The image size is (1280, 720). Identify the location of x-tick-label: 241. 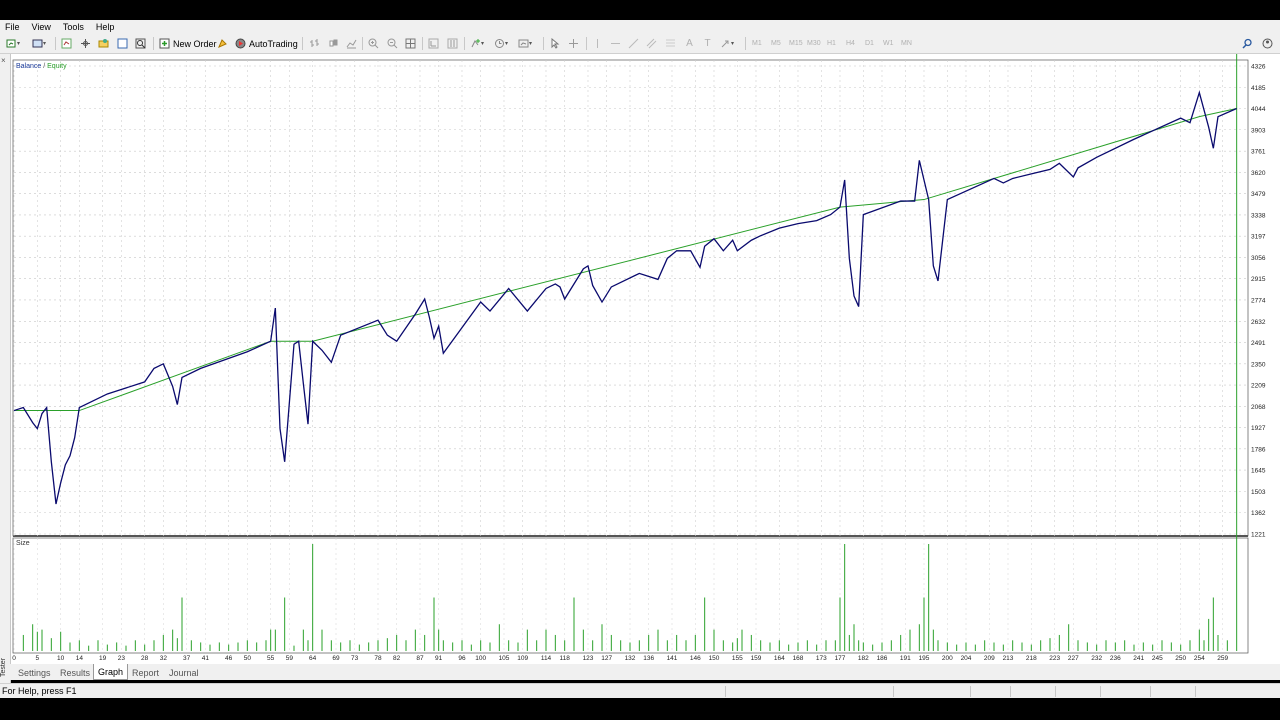
(1138, 658).